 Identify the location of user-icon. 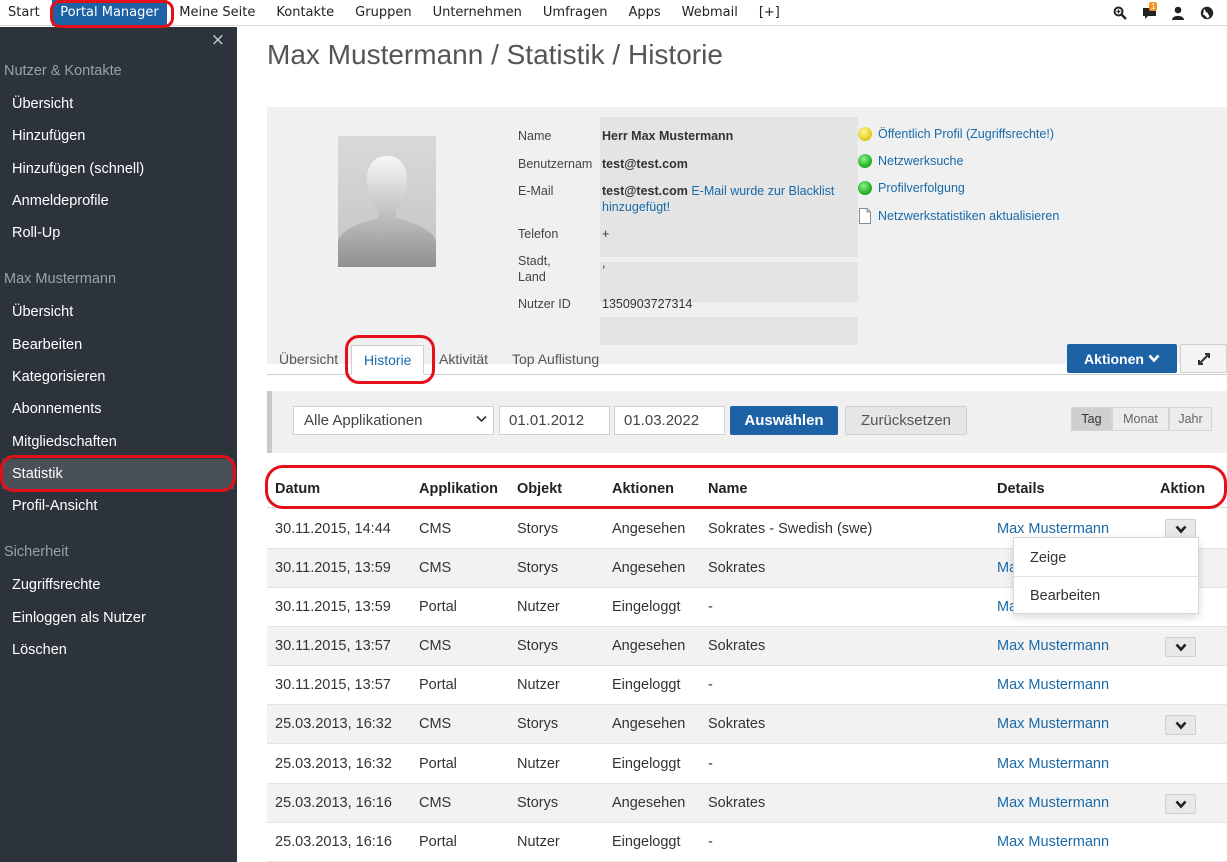
(1178, 13).